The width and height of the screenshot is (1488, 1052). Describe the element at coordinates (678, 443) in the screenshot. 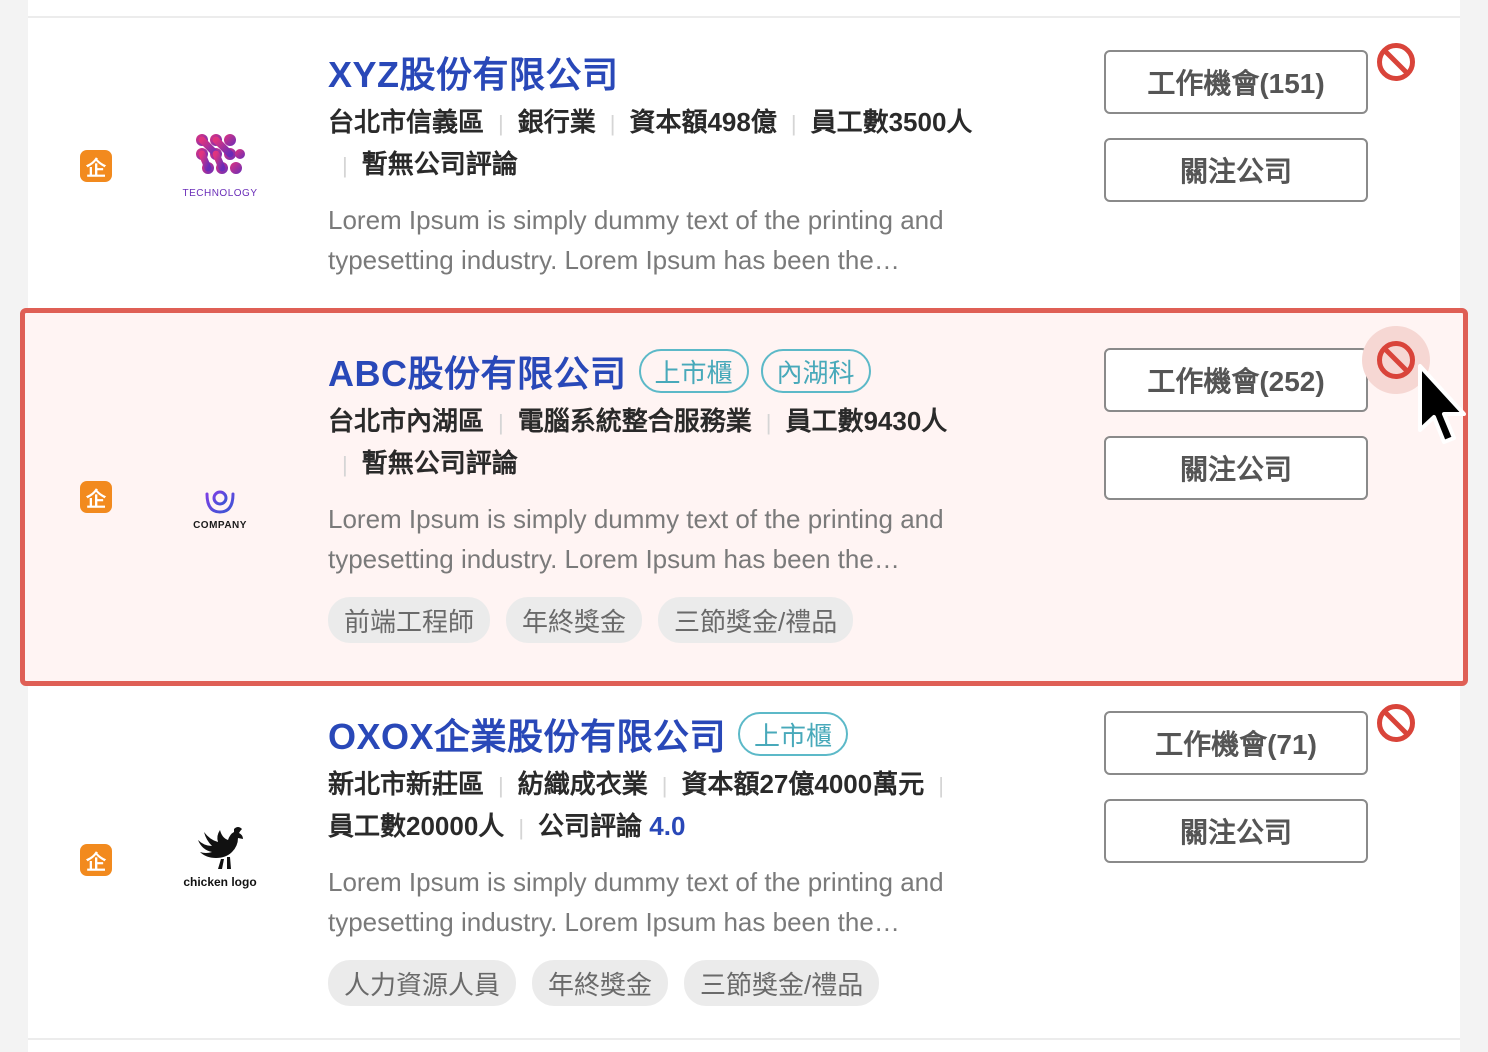

I see `company-meta: 台北市內湖區 | 電腦系統整合服務業 | 員工數9430人 | 暫無公司評論` at that location.